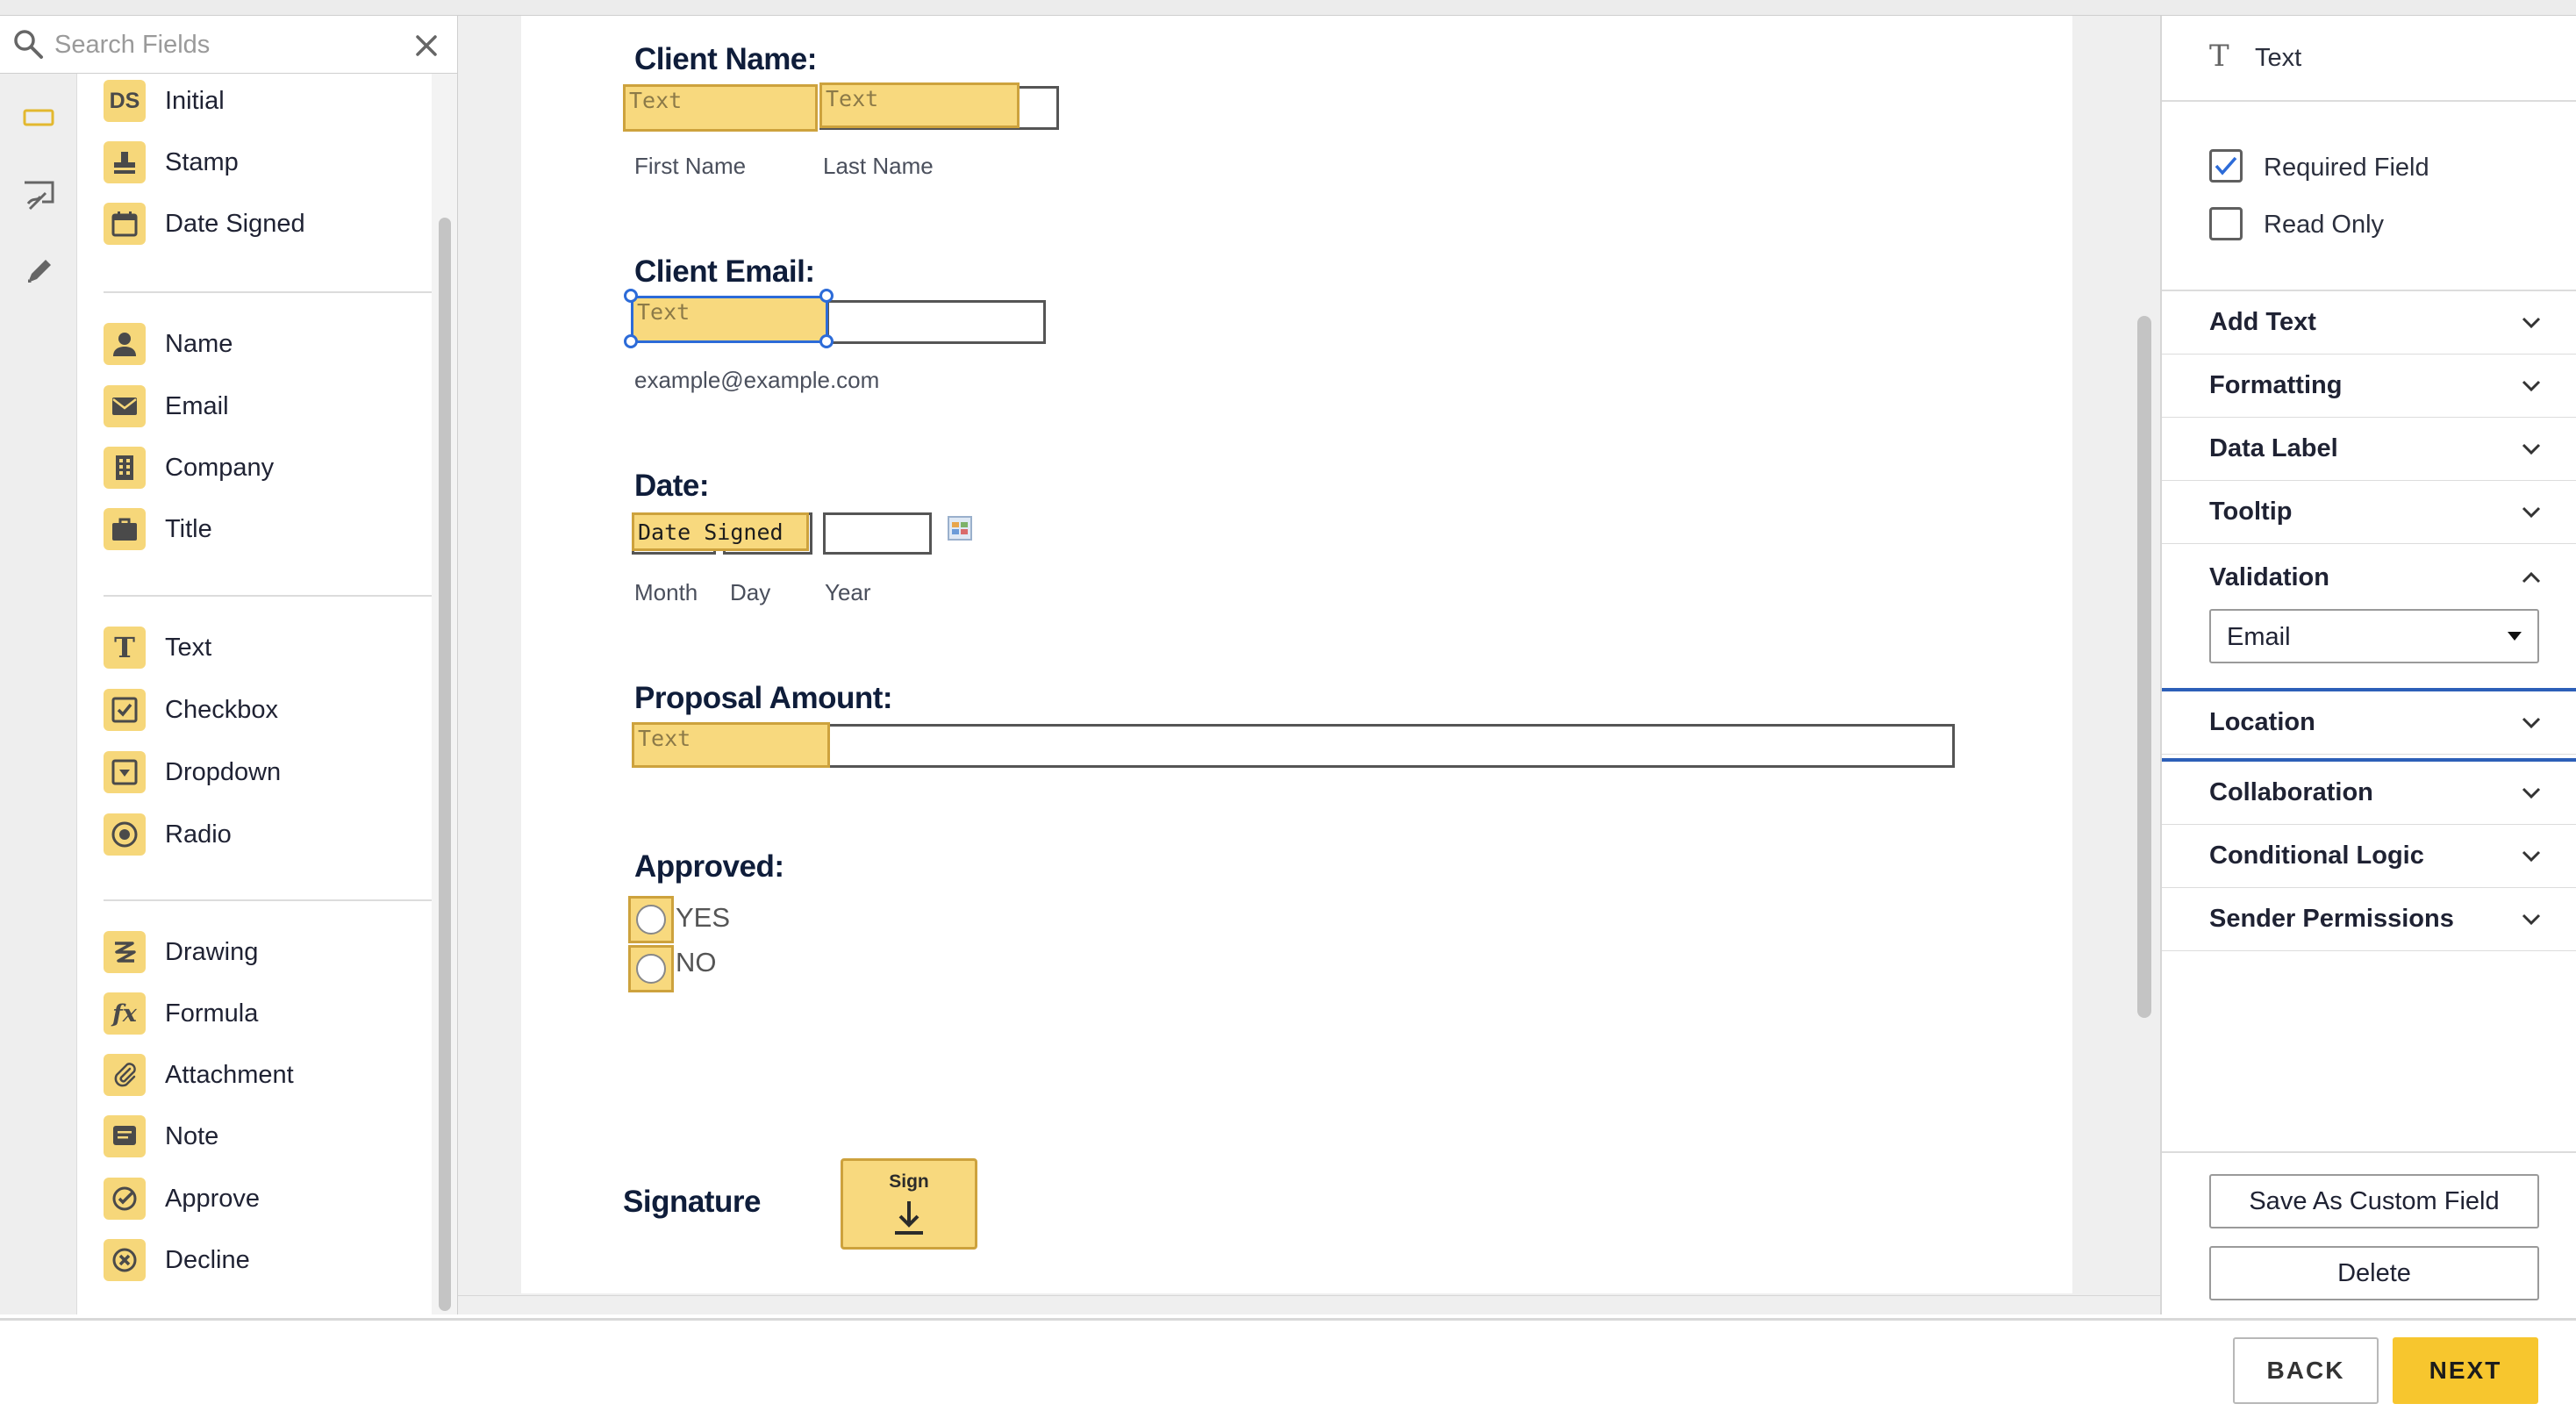  I want to click on initial-icon: DS, so click(125, 101).